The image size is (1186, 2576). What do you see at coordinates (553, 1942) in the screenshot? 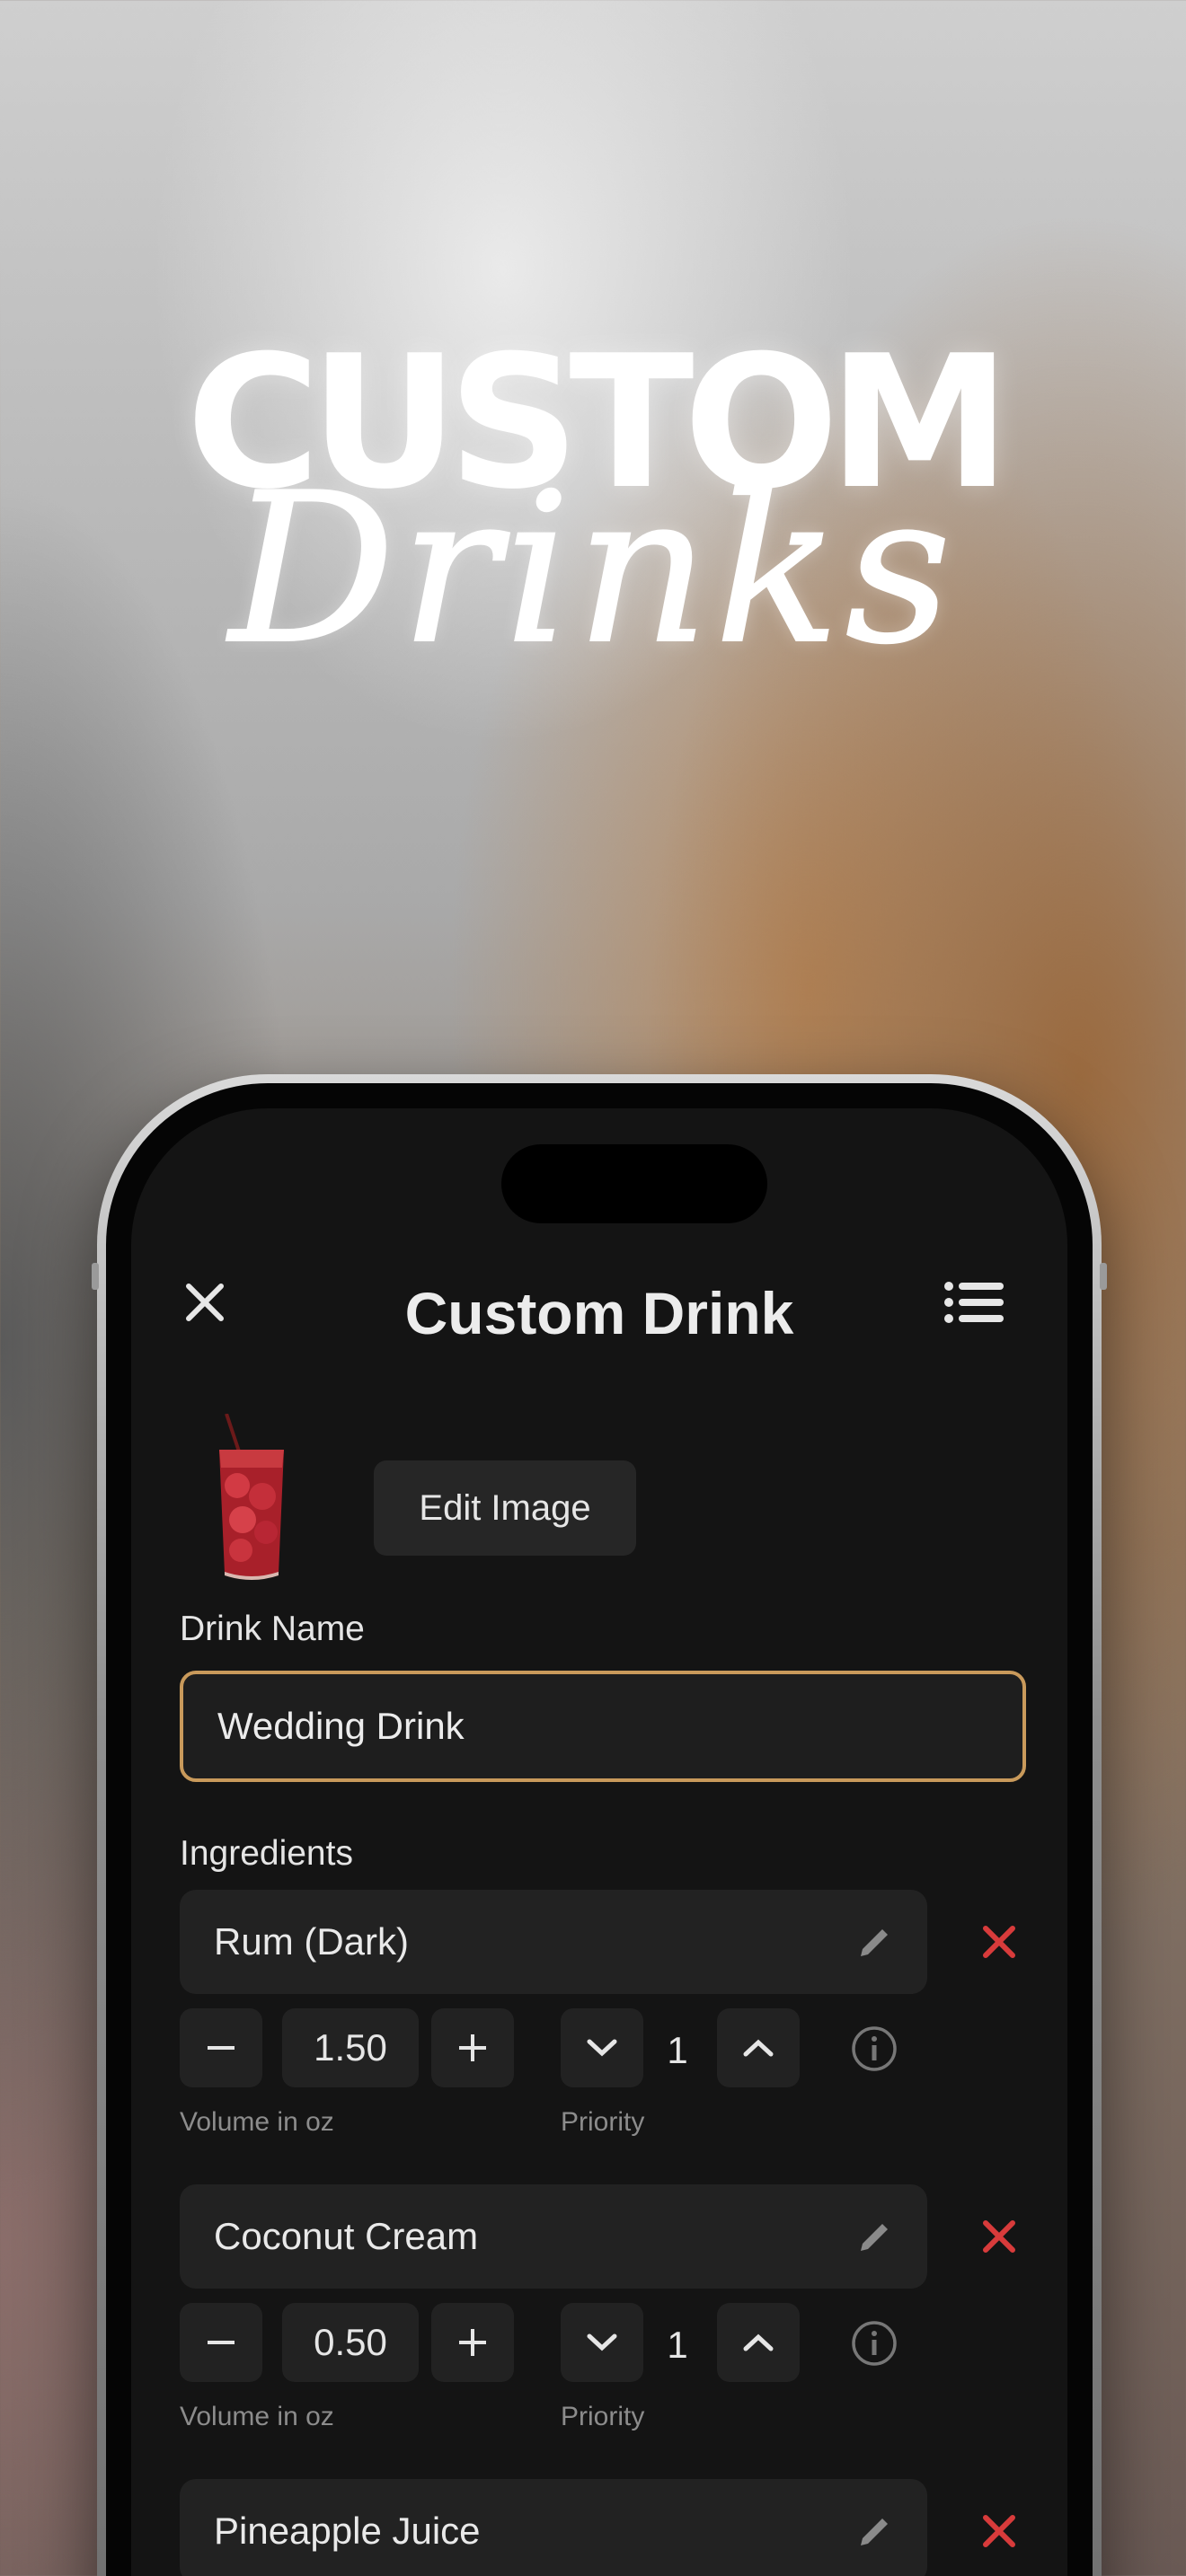
I see `ingredient-name-field: Rum (Dark)` at bounding box center [553, 1942].